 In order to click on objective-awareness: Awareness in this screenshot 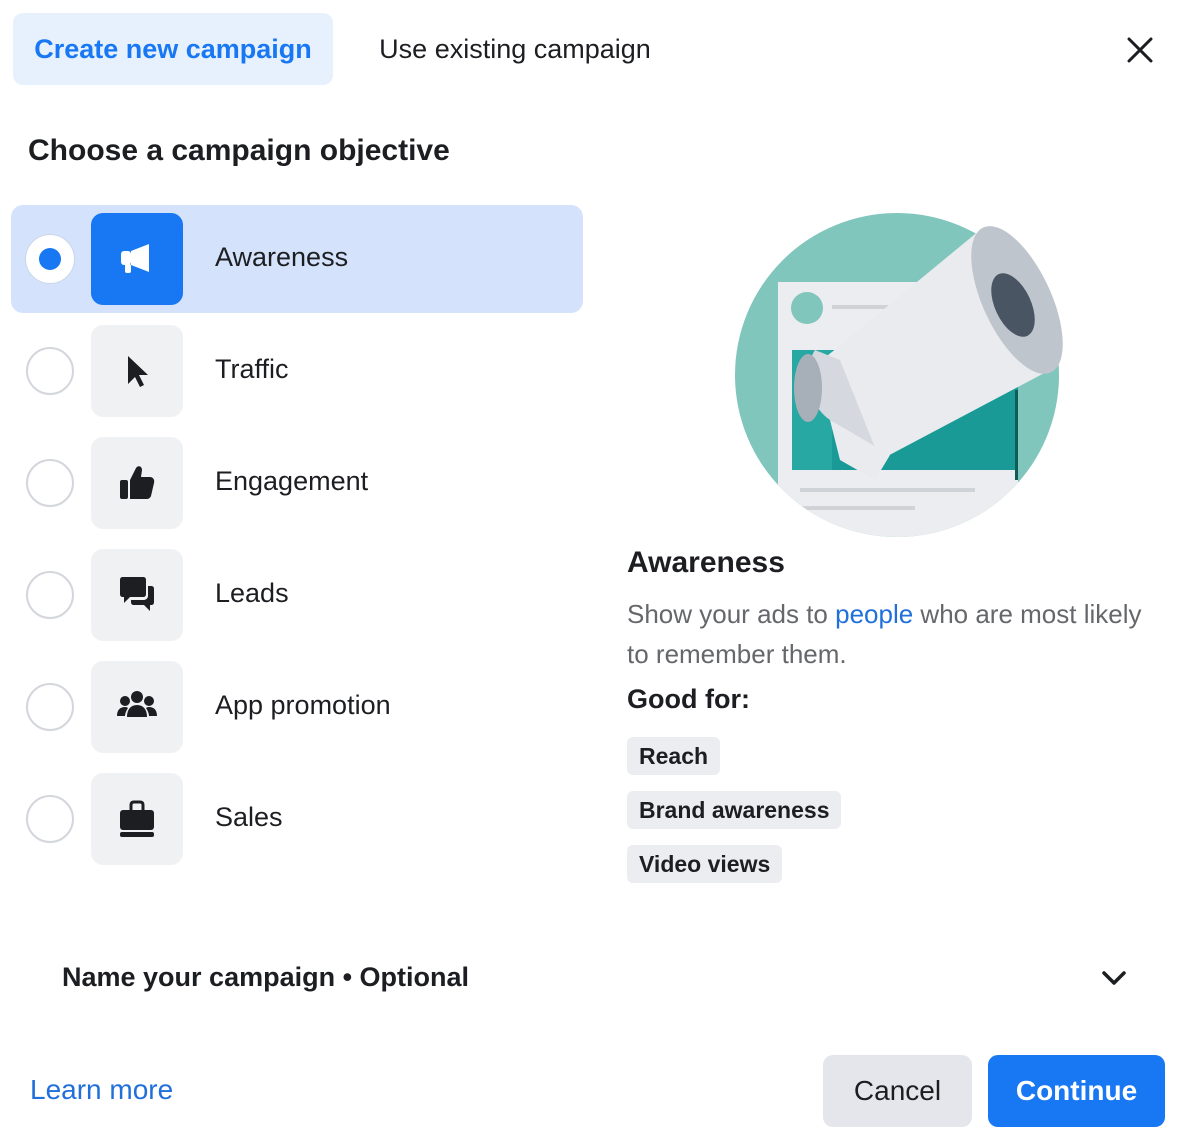, I will do `click(297, 259)`.